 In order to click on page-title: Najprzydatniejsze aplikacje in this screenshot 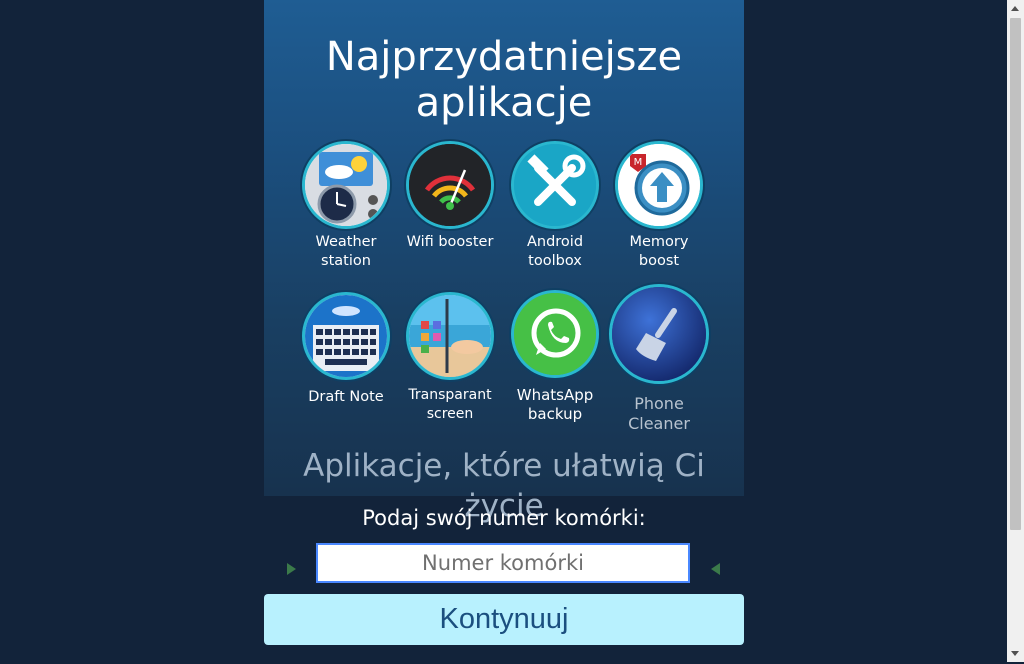, I will do `click(504, 80)`.